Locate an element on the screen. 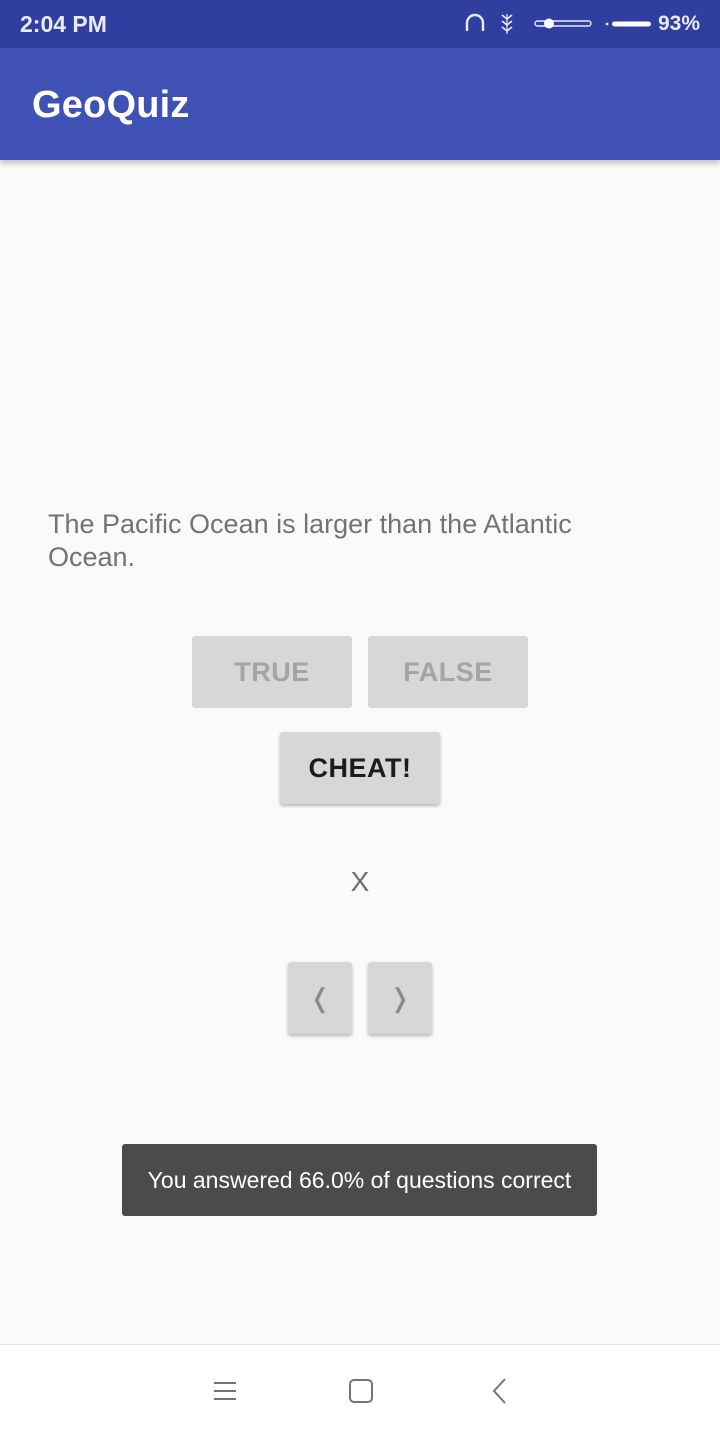 The height and width of the screenshot is (1440, 720). menu-button is located at coordinates (225, 1393).